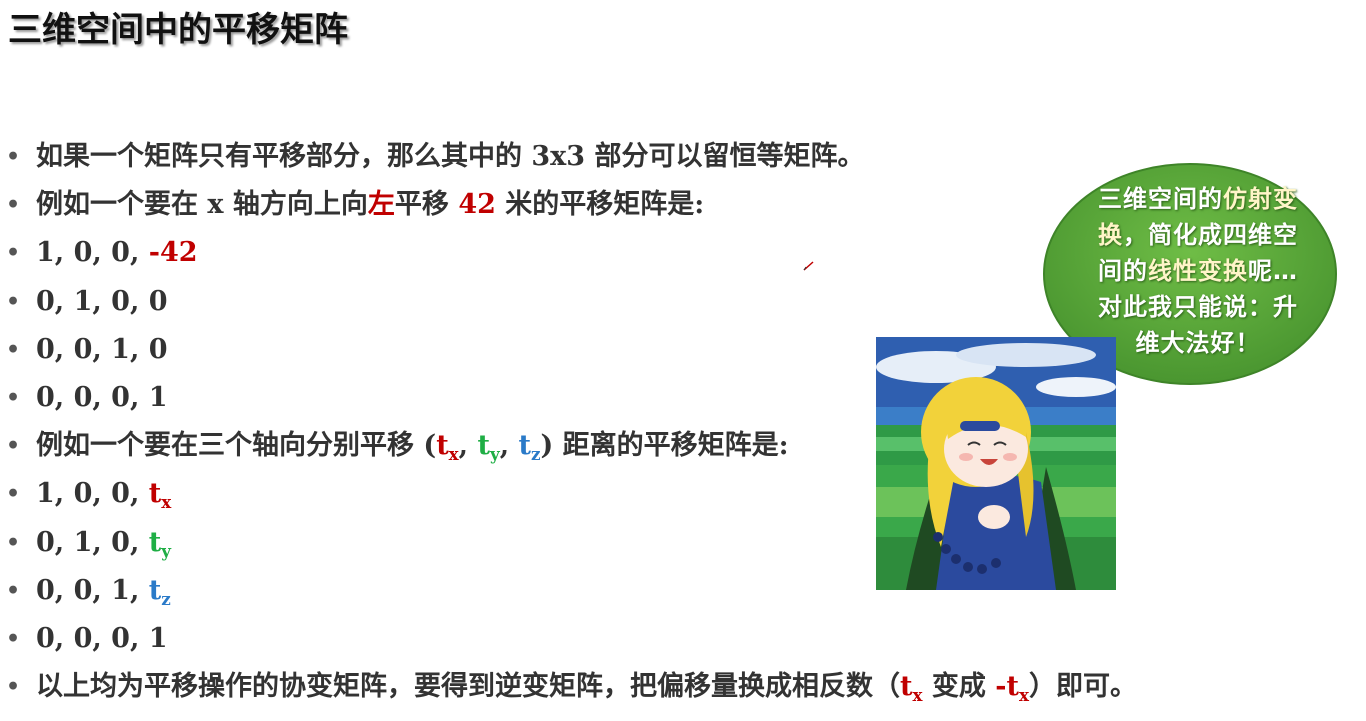 This screenshot has height=721, width=1366. What do you see at coordinates (996, 463) in the screenshot?
I see `anime-character-illustration` at bounding box center [996, 463].